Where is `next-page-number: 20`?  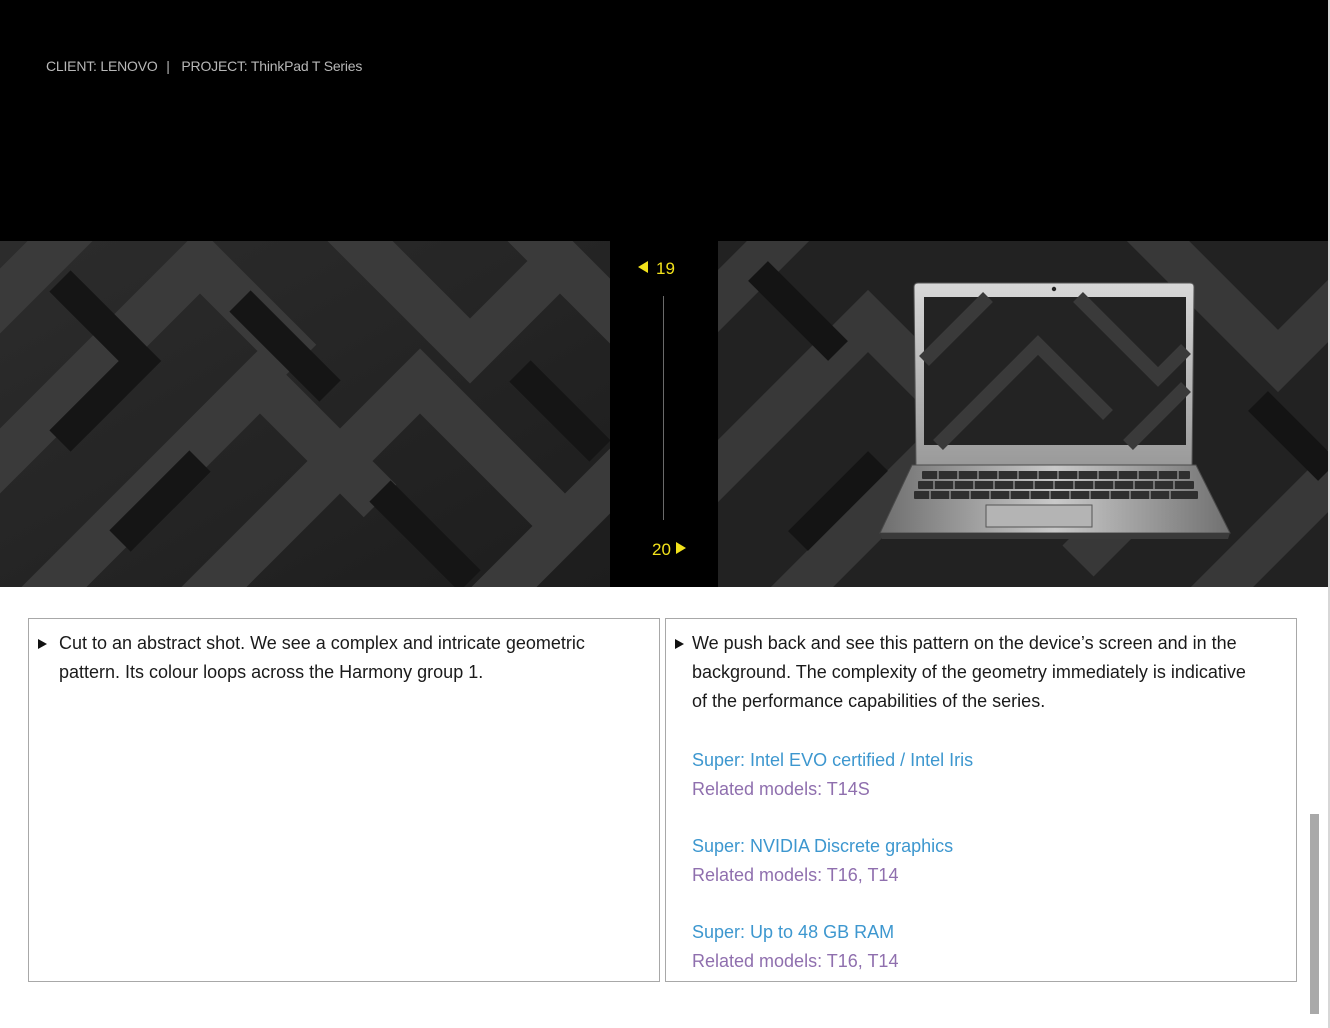
next-page-number: 20 is located at coordinates (661, 549).